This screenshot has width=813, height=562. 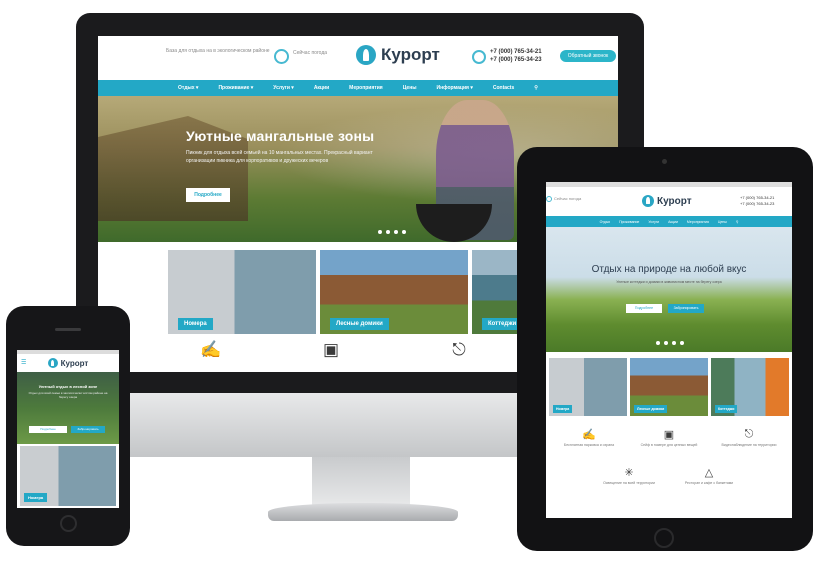 I want to click on tablet-status-bar, so click(x=669, y=184).